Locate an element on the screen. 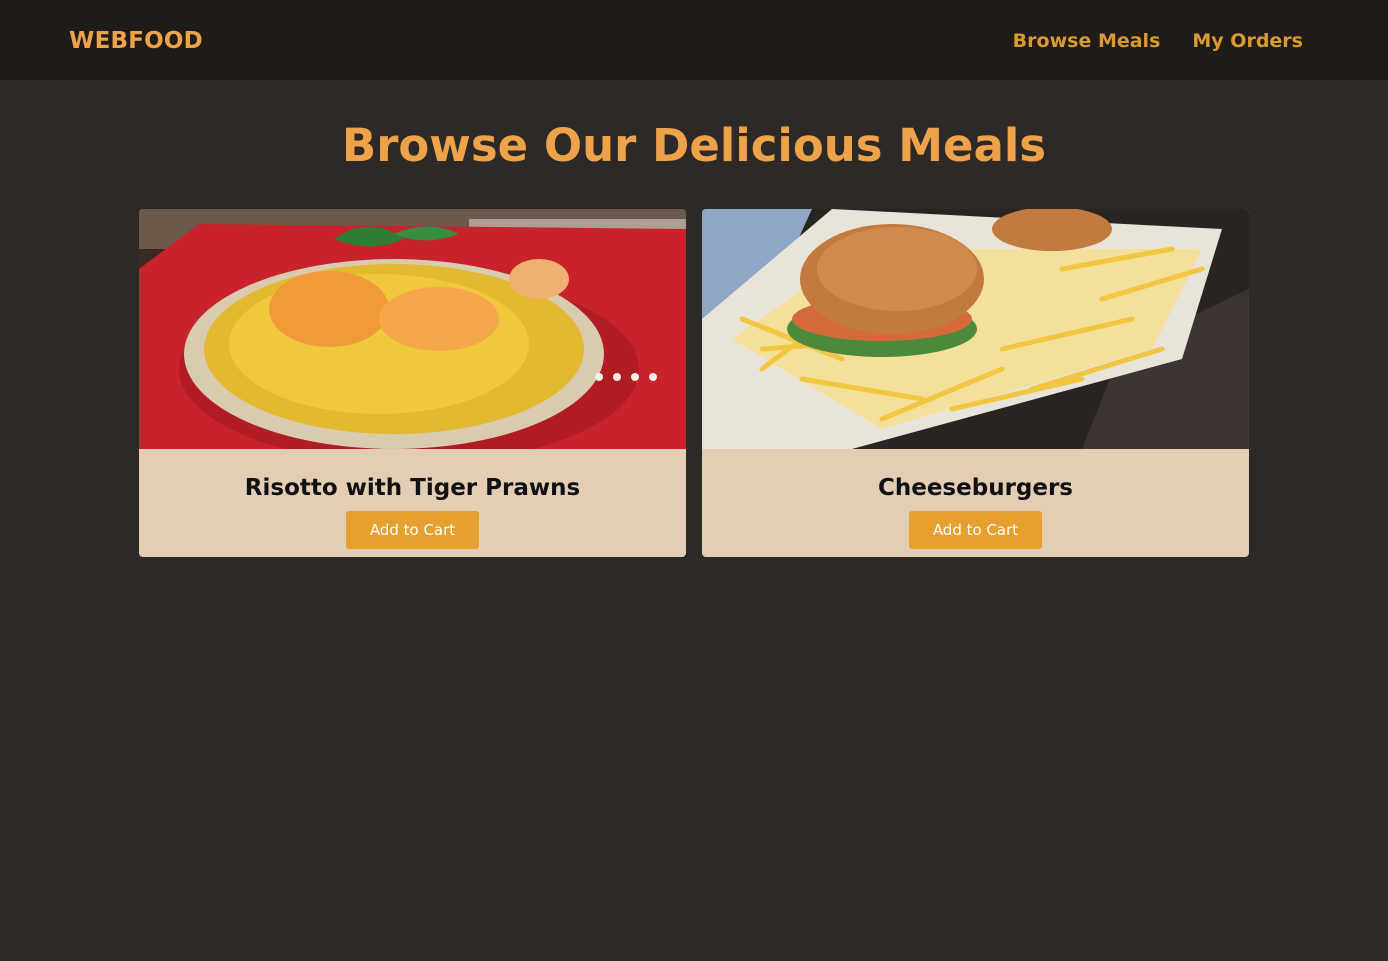 This screenshot has height=961, width=1388. site-header: WEBFOOD Browse Meals My Orders is located at coordinates (694, 40).